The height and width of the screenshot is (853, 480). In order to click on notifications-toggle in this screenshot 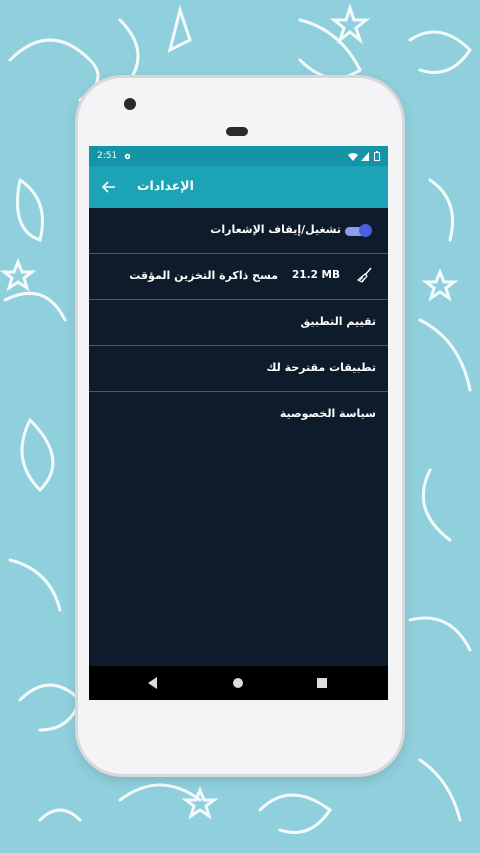, I will do `click(358, 230)`.